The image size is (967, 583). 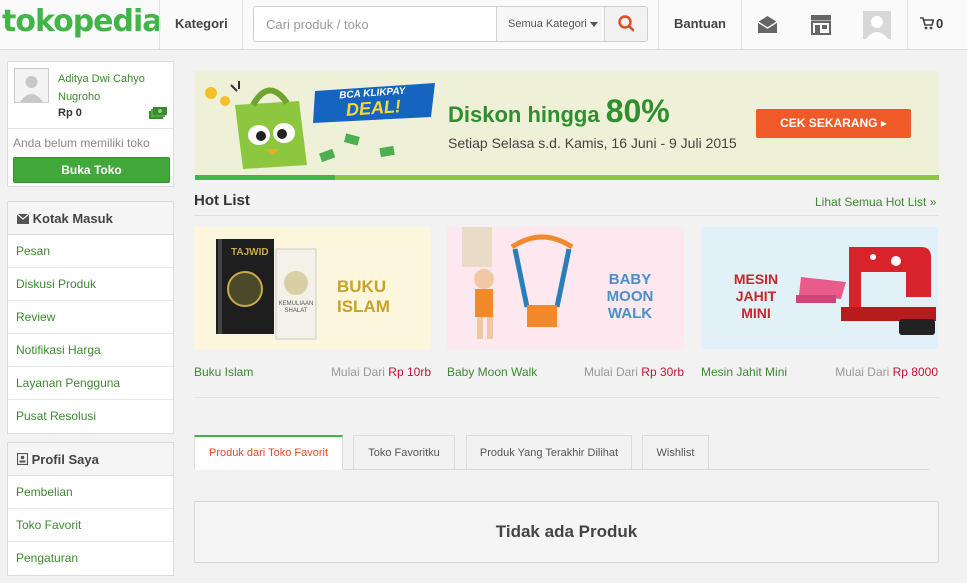 I want to click on cart-count: 0, so click(x=939, y=23).